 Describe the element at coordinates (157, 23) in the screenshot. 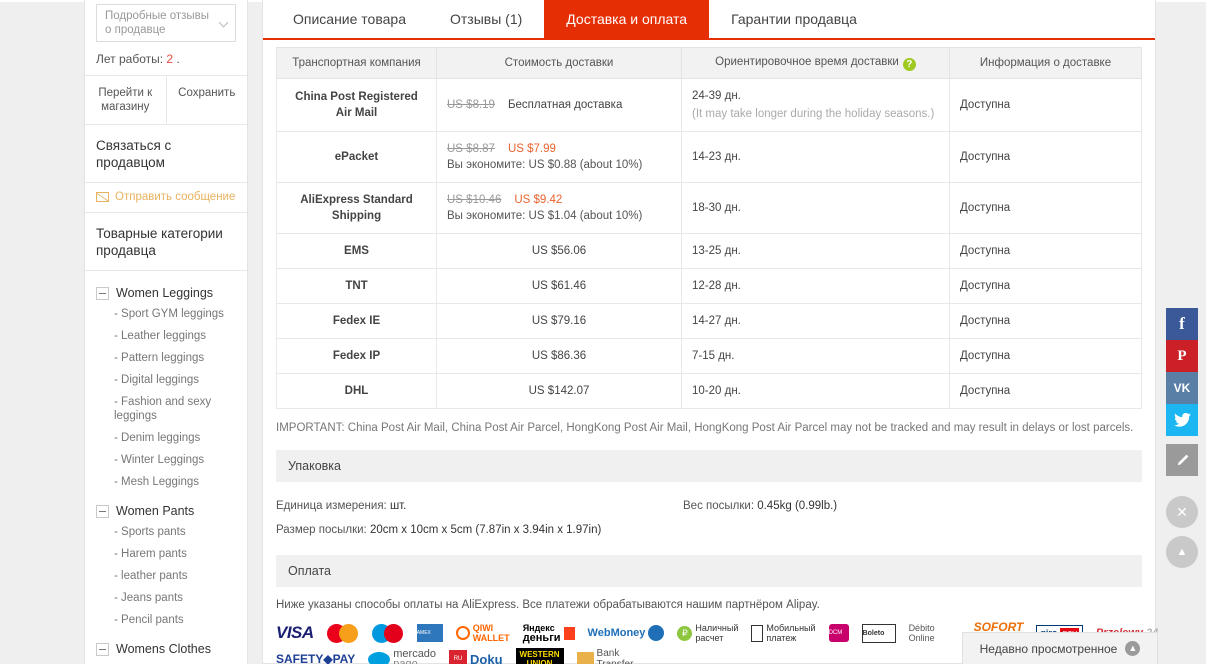

I see `seller-reviews-dropdown-label: Подробные отзывы о продавце` at that location.